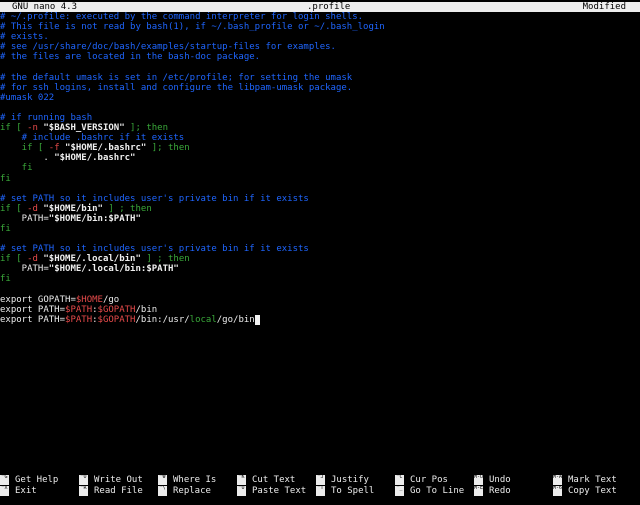  Describe the element at coordinates (592, 491) in the screenshot. I see `shortcut-label: Copy Text` at that location.